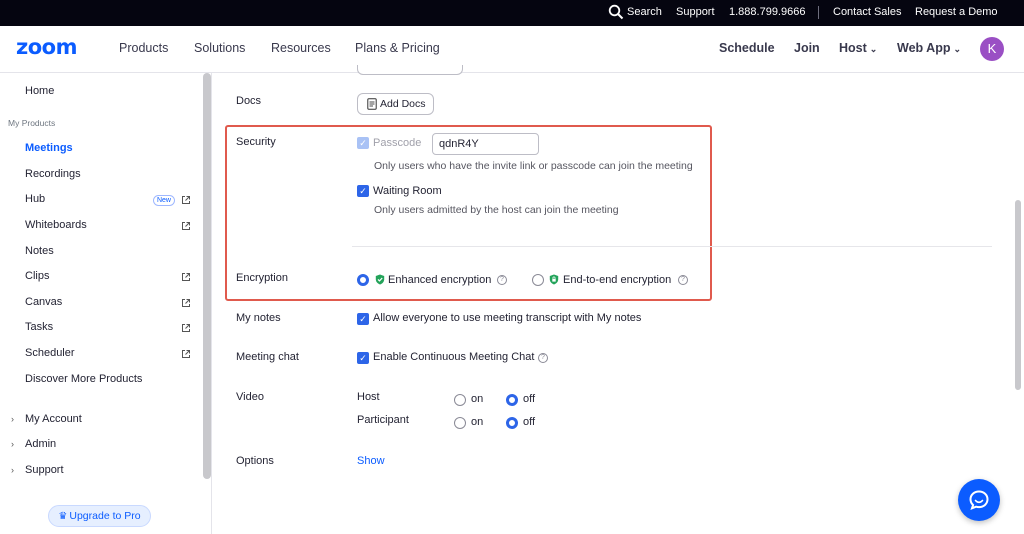 The width and height of the screenshot is (1024, 534). Describe the element at coordinates (383, 420) in the screenshot. I see `video-participant-label: Participant` at that location.